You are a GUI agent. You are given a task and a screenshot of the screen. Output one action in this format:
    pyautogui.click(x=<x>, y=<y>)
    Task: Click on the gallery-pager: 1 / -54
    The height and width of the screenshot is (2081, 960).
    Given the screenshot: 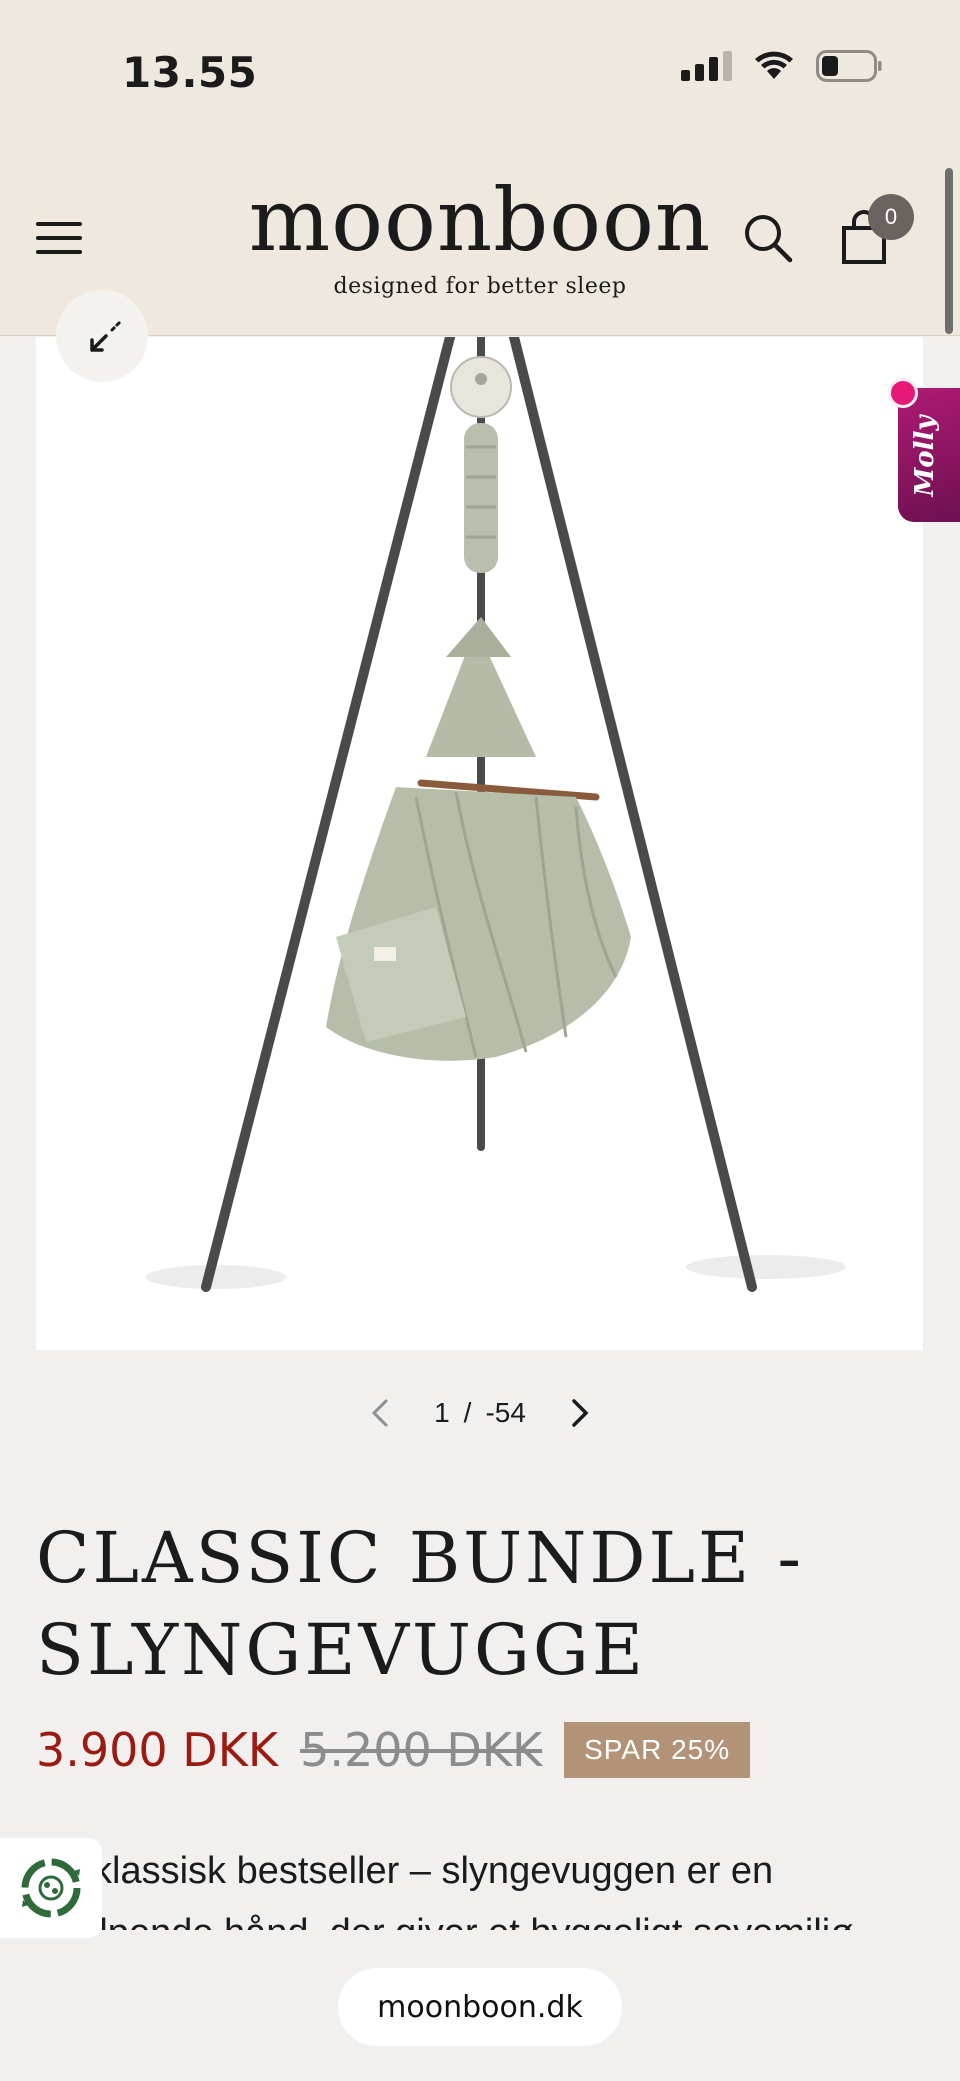 What is the action you would take?
    pyautogui.click(x=480, y=1413)
    